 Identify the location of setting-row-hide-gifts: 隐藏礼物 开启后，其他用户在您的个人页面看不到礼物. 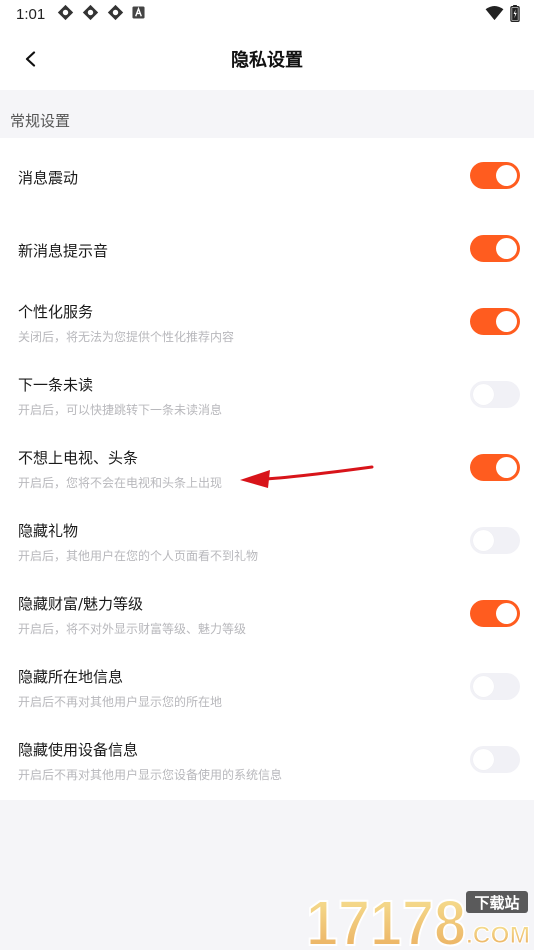
(267, 539).